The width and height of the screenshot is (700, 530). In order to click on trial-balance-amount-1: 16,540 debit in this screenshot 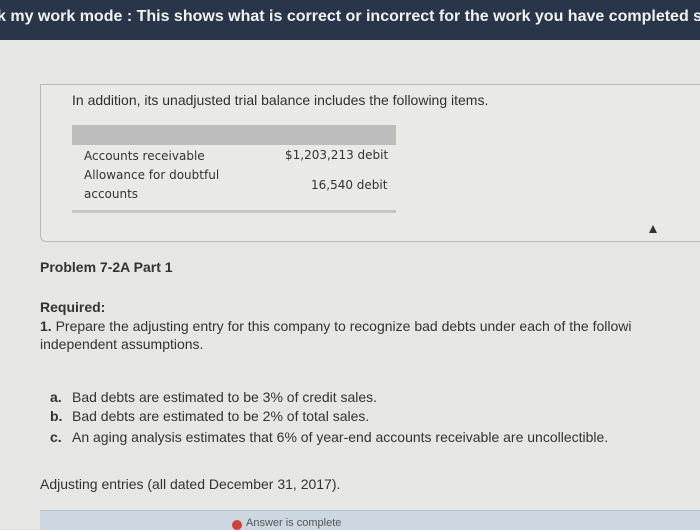, I will do `click(349, 185)`.